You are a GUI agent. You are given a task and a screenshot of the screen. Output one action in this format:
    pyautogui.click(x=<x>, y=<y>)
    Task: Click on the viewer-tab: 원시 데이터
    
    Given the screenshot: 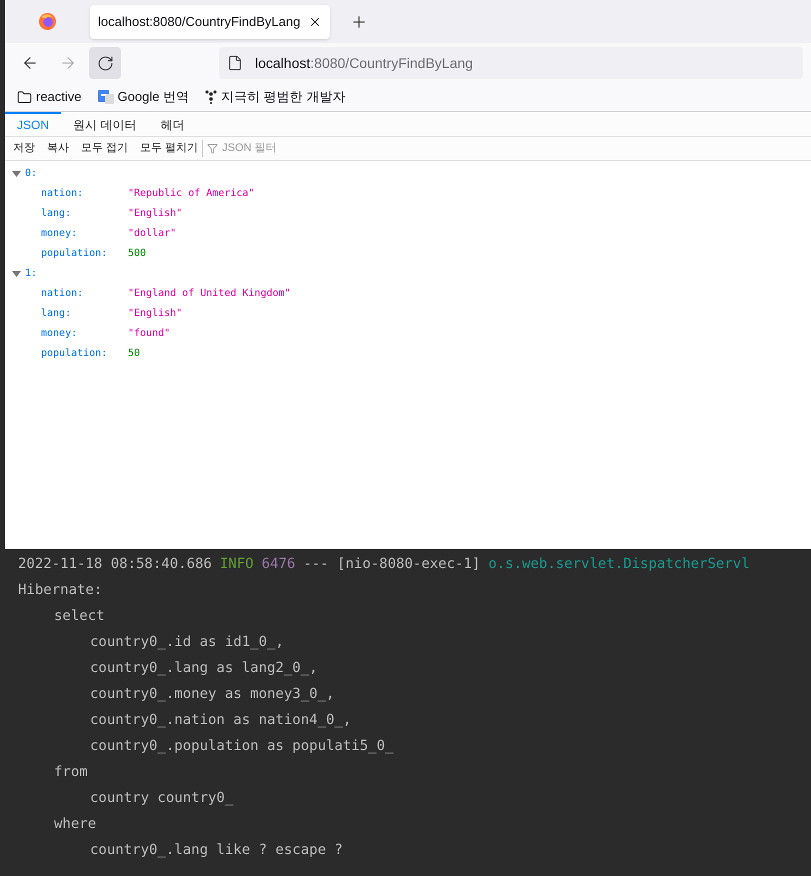 What is the action you would take?
    pyautogui.click(x=104, y=124)
    